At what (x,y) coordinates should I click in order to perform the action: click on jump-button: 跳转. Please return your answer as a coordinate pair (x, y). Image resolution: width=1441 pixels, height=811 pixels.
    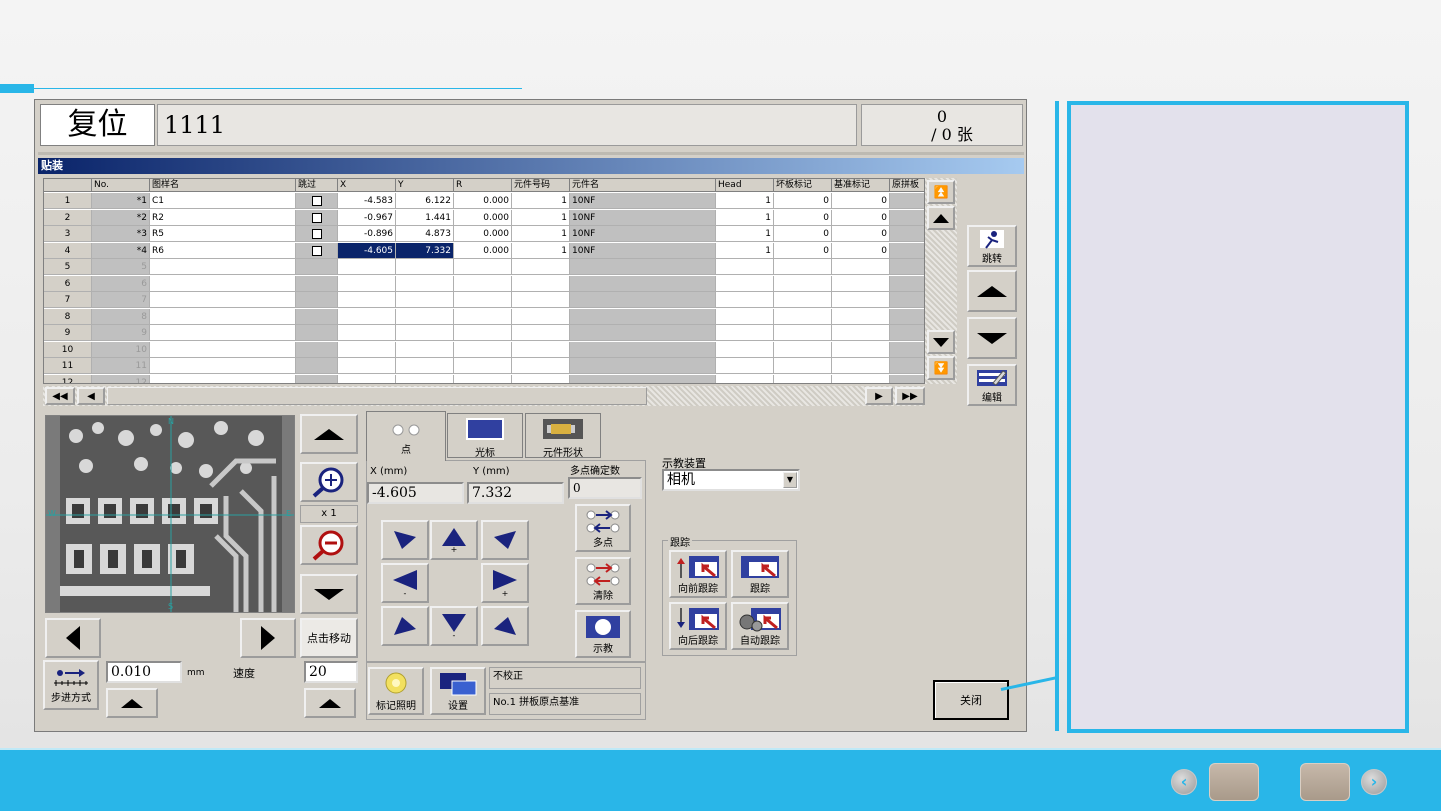
    Looking at the image, I should click on (992, 246).